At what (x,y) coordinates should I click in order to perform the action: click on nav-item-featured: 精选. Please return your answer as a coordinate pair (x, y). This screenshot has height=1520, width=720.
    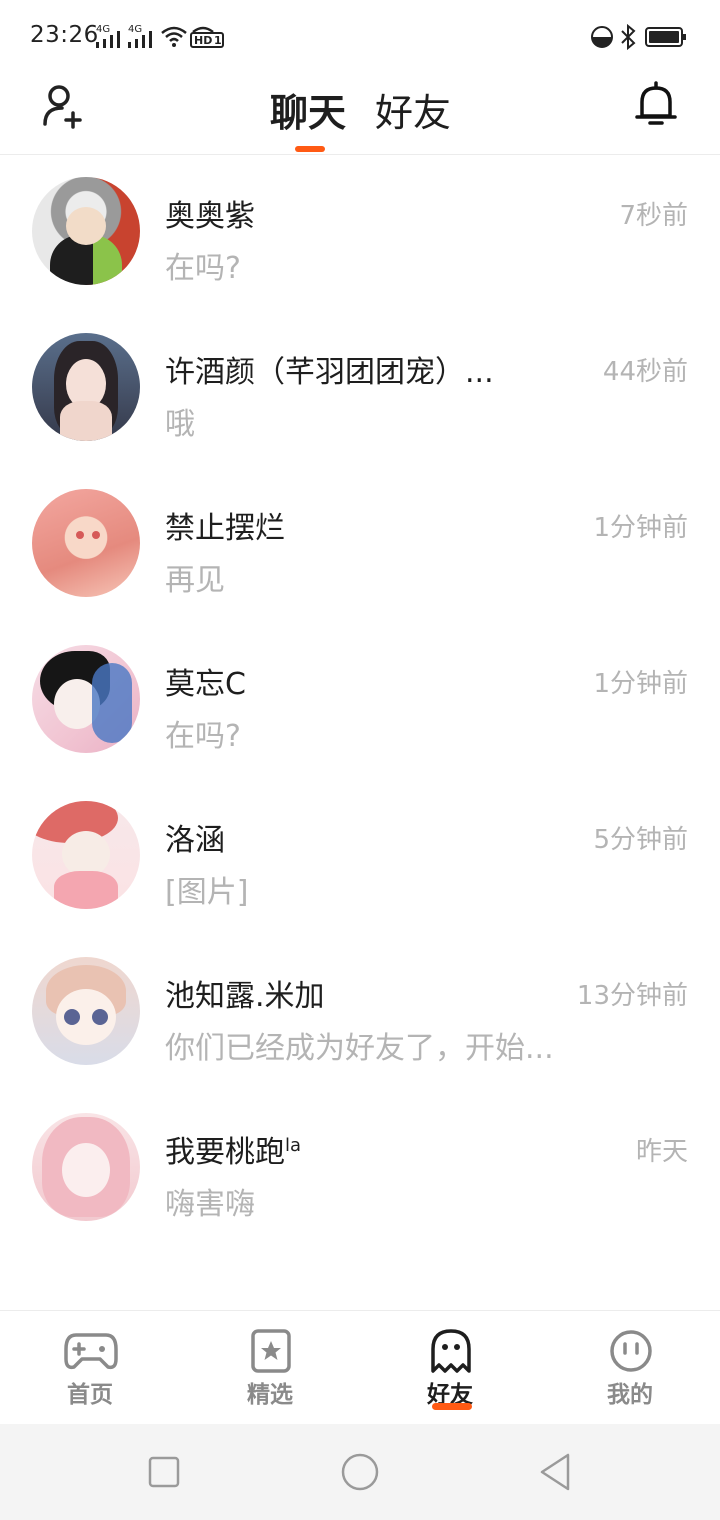
    Looking at the image, I should click on (270, 1367).